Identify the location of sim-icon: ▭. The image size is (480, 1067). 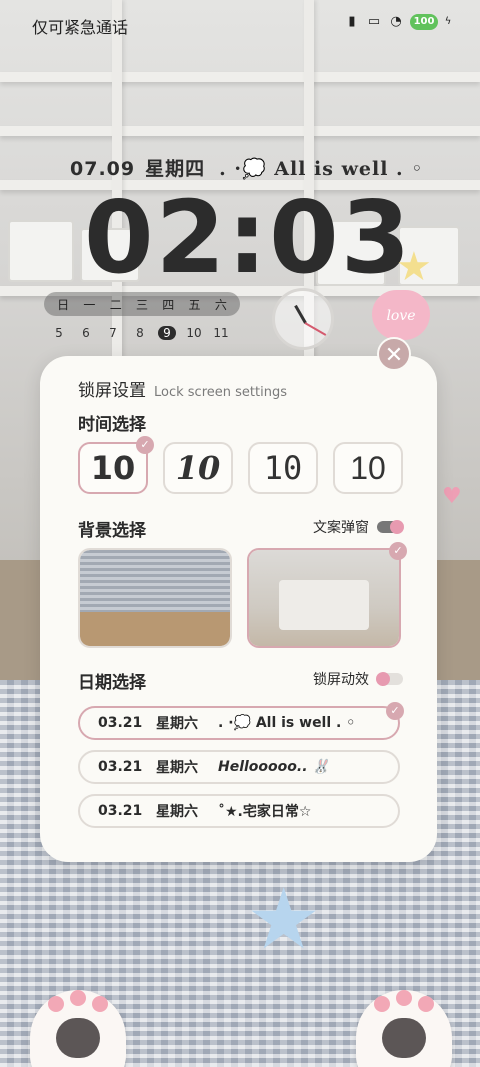
(374, 21).